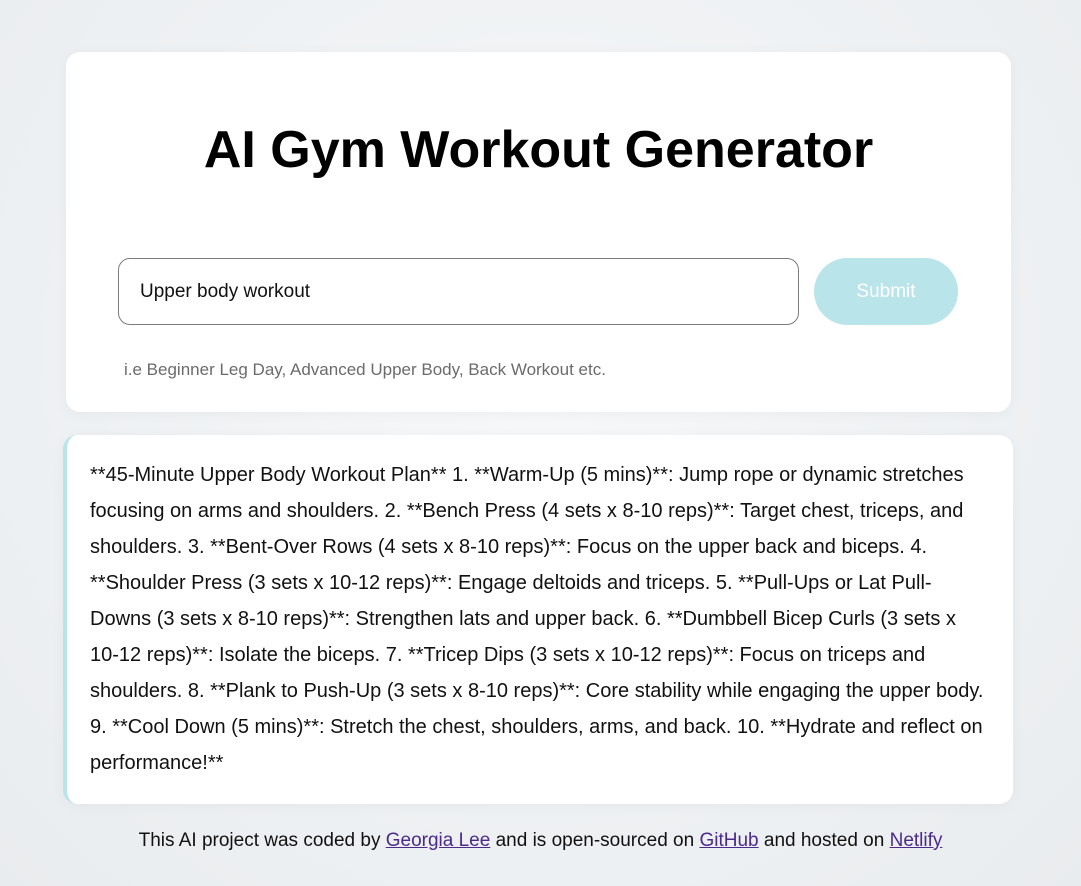  Describe the element at coordinates (458, 291) in the screenshot. I see `workout-input` at that location.